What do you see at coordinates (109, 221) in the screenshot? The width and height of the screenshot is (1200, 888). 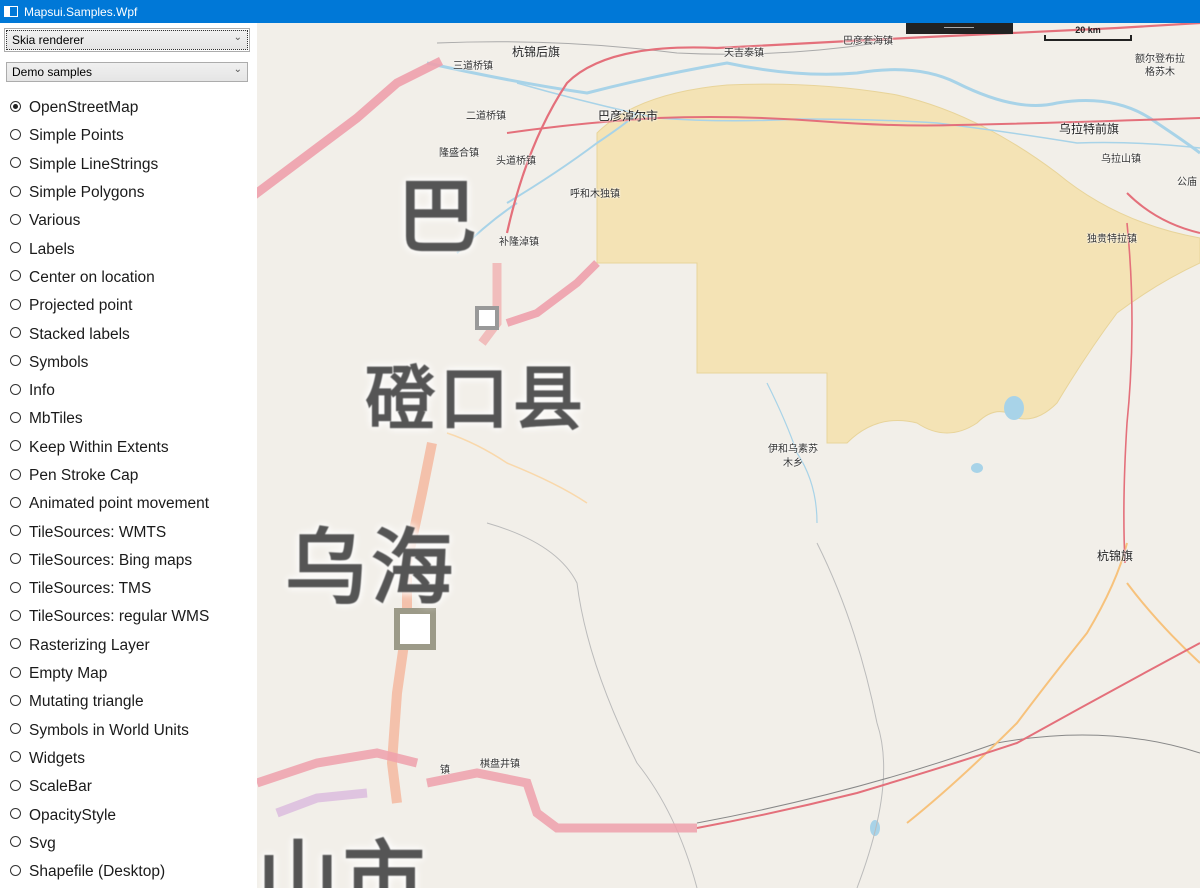 I see `sample-radio-item: Various` at bounding box center [109, 221].